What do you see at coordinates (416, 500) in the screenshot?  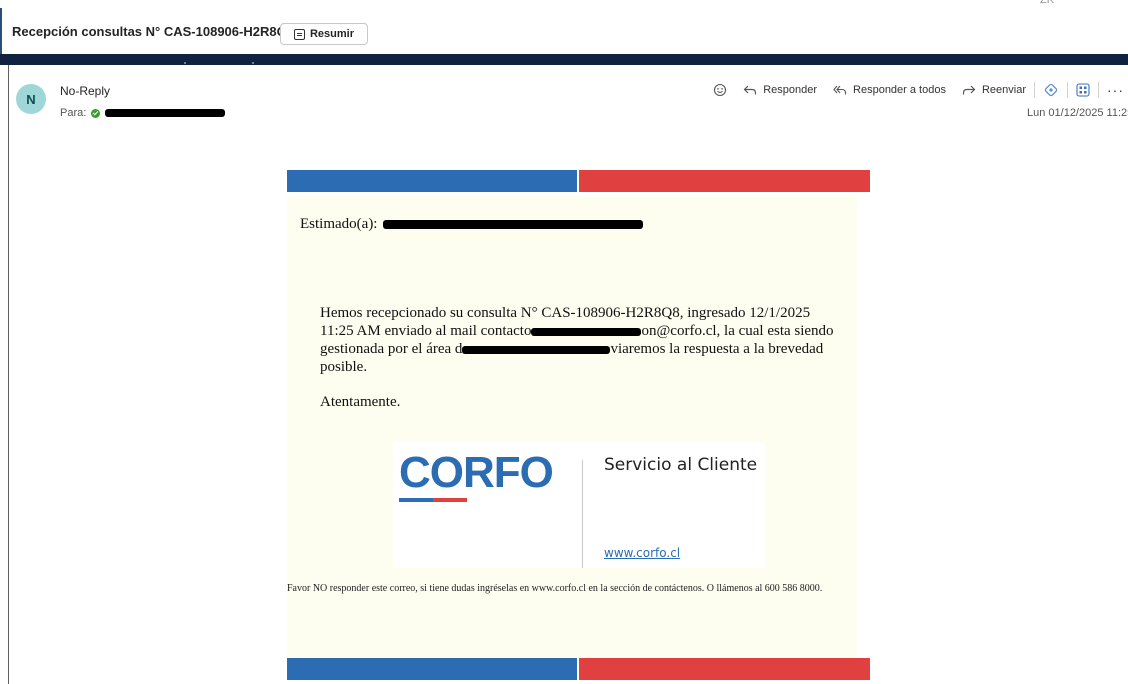 I see `logo-bar-blue` at bounding box center [416, 500].